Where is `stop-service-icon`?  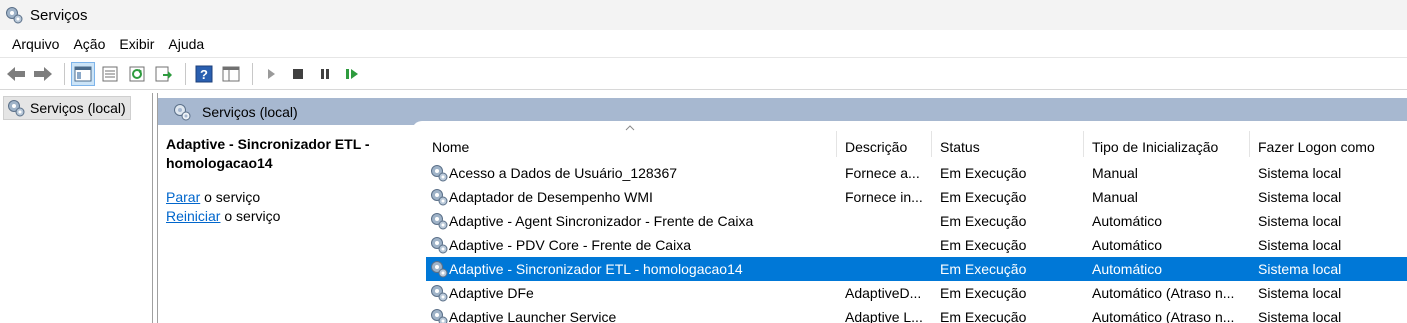
stop-service-icon is located at coordinates (298, 73).